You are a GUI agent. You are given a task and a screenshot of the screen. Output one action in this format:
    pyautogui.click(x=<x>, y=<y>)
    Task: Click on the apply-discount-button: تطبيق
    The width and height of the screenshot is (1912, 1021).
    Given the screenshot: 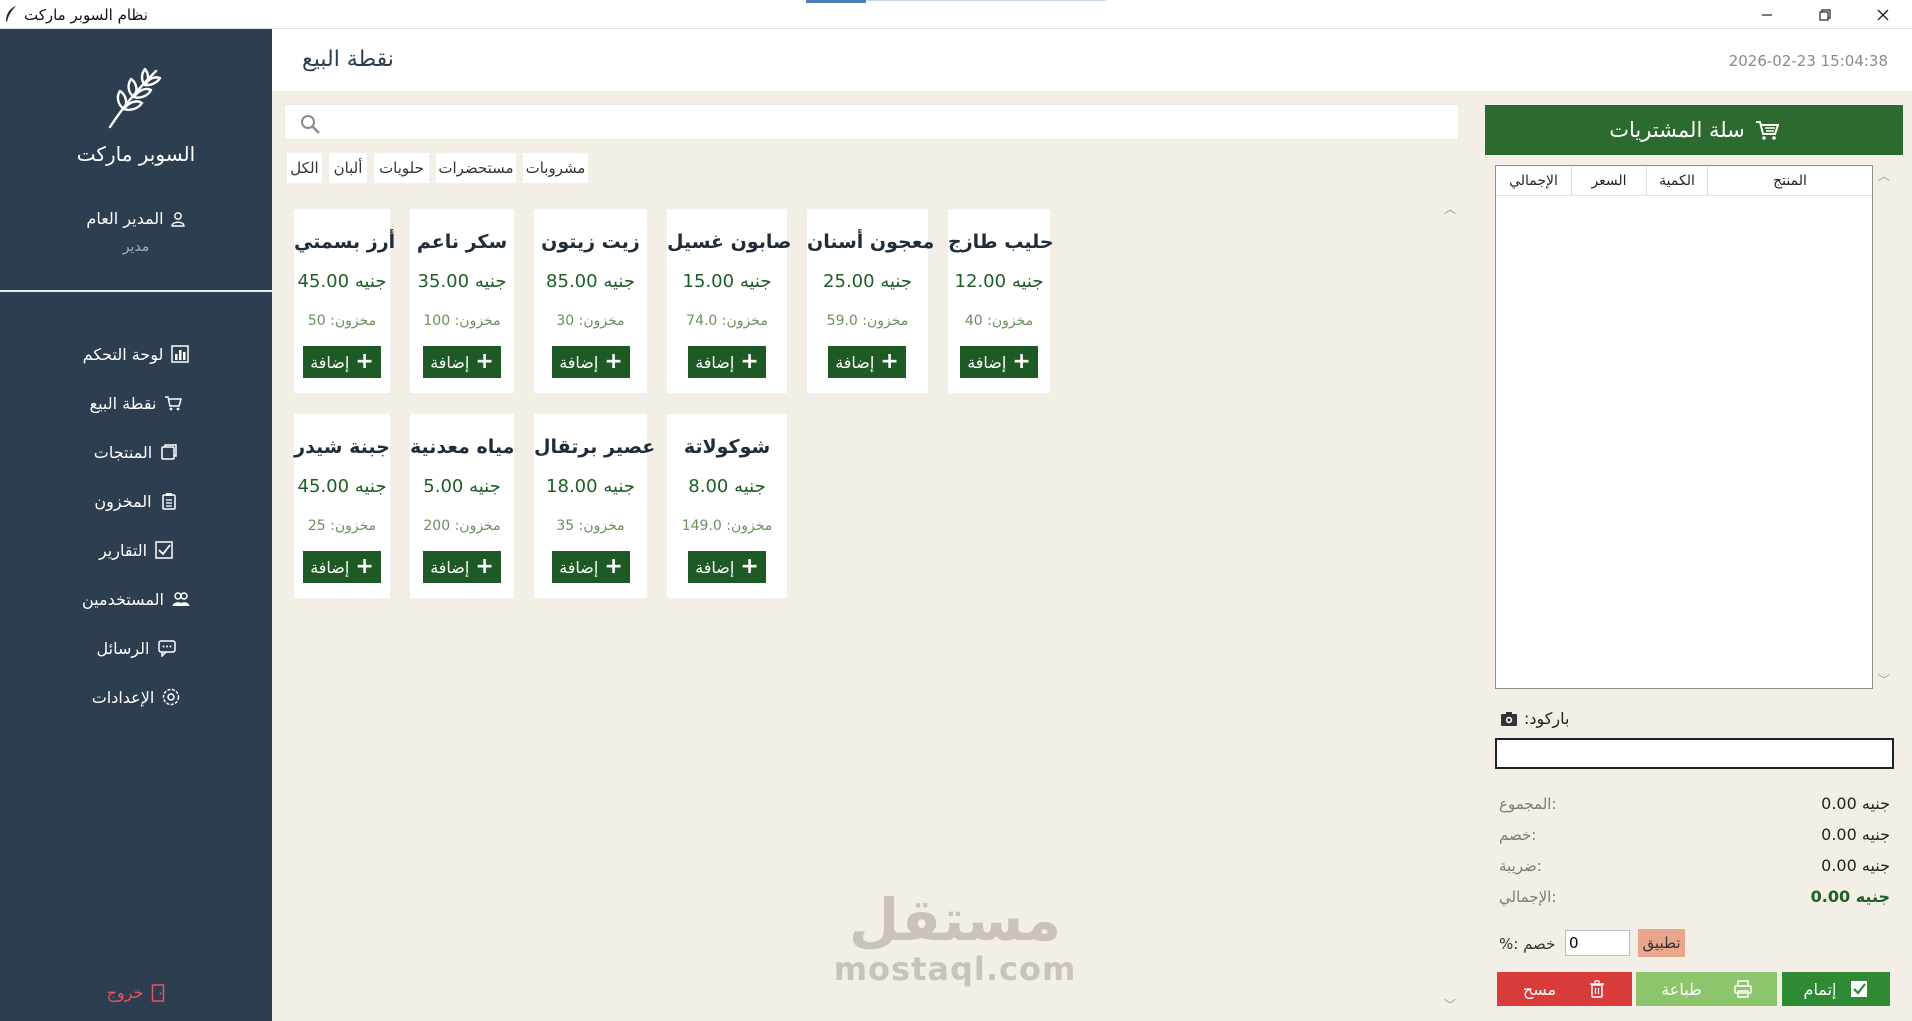 What is the action you would take?
    pyautogui.click(x=1661, y=943)
    